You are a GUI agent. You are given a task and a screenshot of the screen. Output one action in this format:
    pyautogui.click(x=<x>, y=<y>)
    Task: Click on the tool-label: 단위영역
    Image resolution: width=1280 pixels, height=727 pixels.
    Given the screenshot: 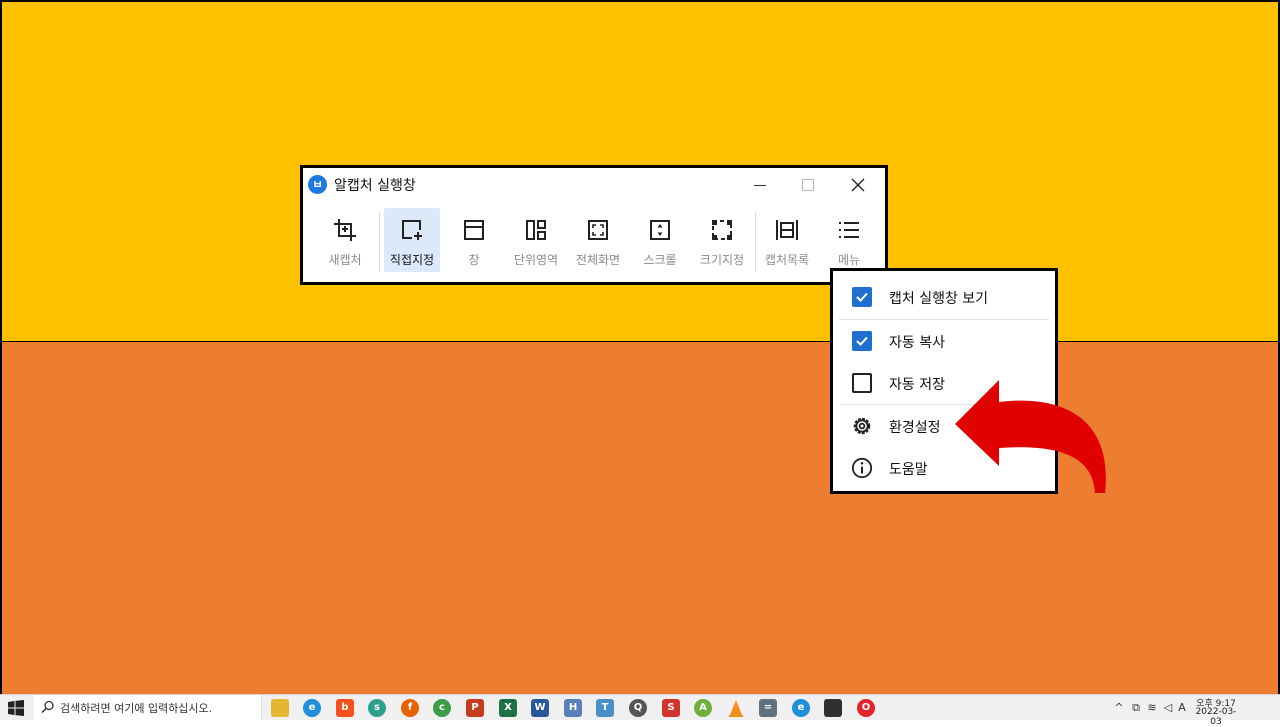 What is the action you would take?
    pyautogui.click(x=536, y=260)
    